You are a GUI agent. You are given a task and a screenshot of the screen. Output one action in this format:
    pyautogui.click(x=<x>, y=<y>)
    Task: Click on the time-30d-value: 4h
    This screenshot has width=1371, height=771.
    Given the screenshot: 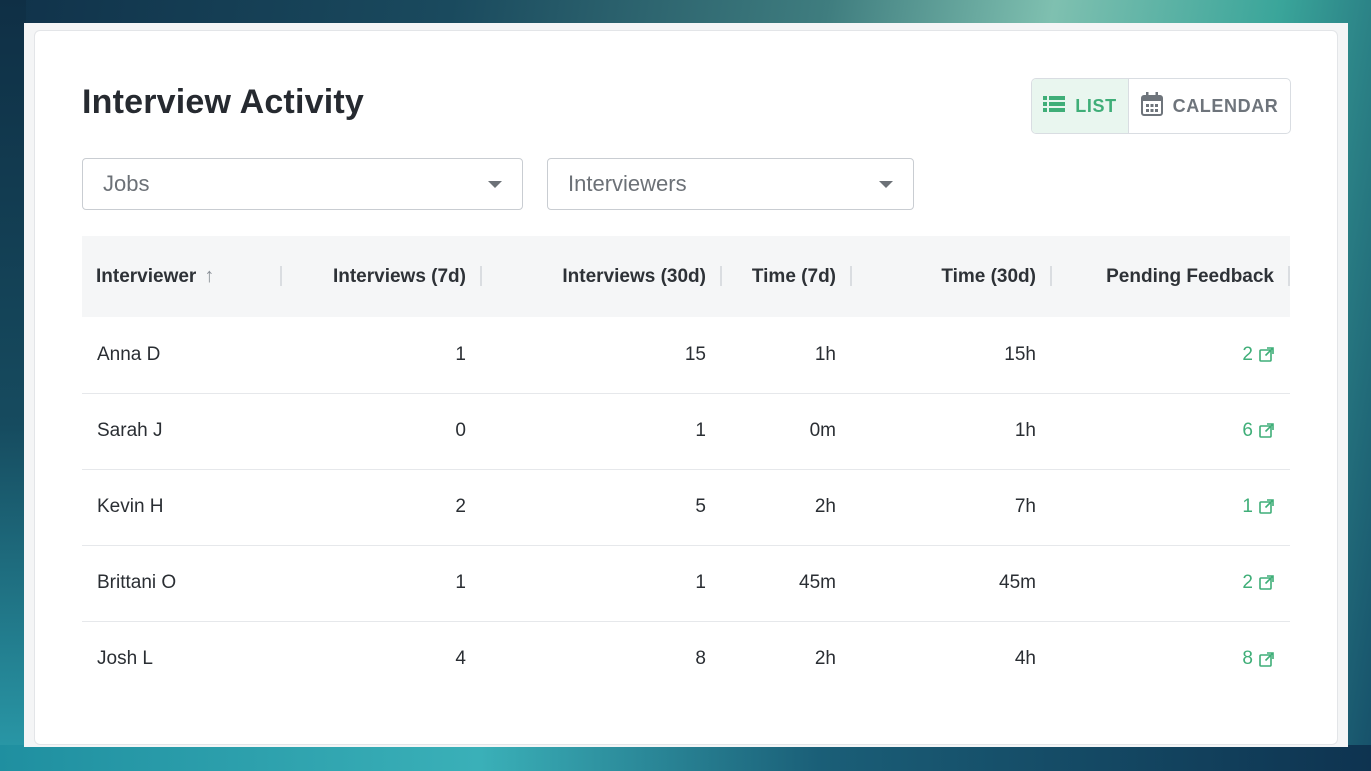 What is the action you would take?
    pyautogui.click(x=1025, y=659)
    